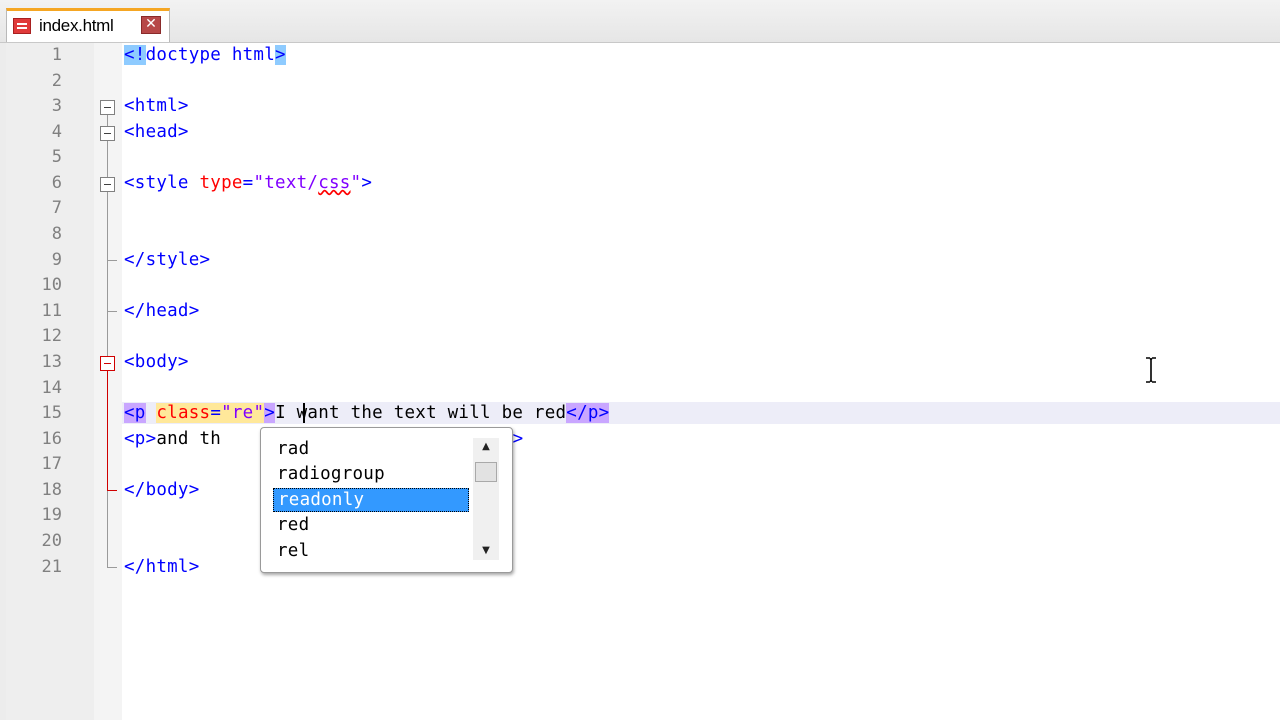  Describe the element at coordinates (1151, 370) in the screenshot. I see `mouse-ibeam-cursor-icon` at that location.